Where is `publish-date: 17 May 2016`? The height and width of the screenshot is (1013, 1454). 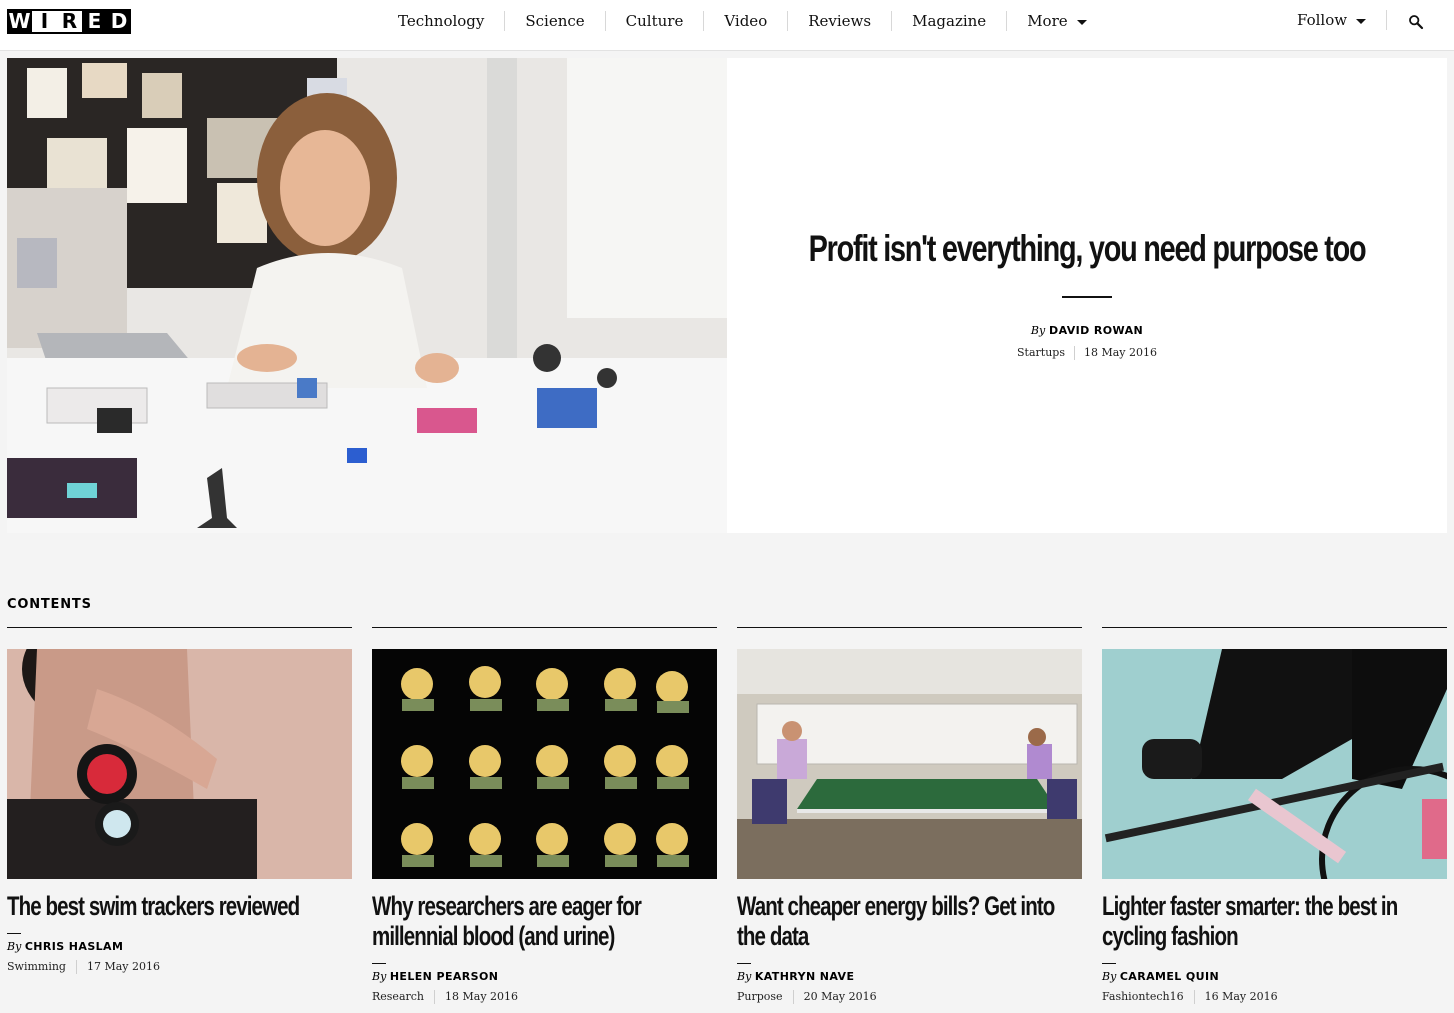
publish-date: 17 May 2016 is located at coordinates (123, 966).